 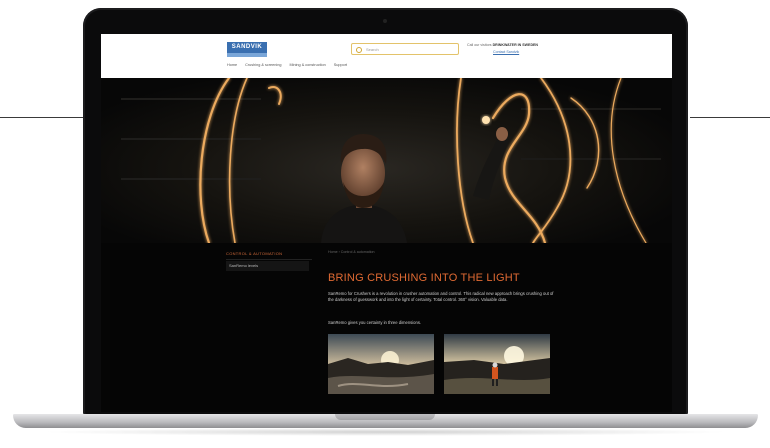 I want to click on camera-icon, so click(x=385, y=21).